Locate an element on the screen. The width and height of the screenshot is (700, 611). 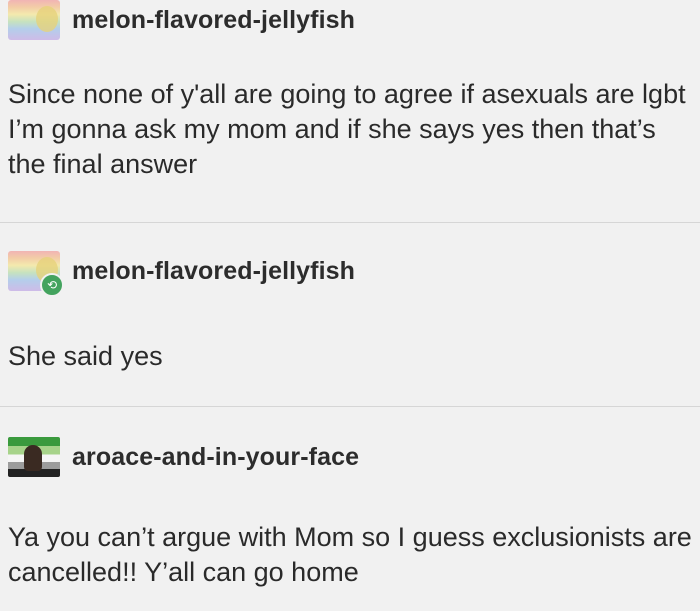
post-text: She said yes is located at coordinates (85, 356).